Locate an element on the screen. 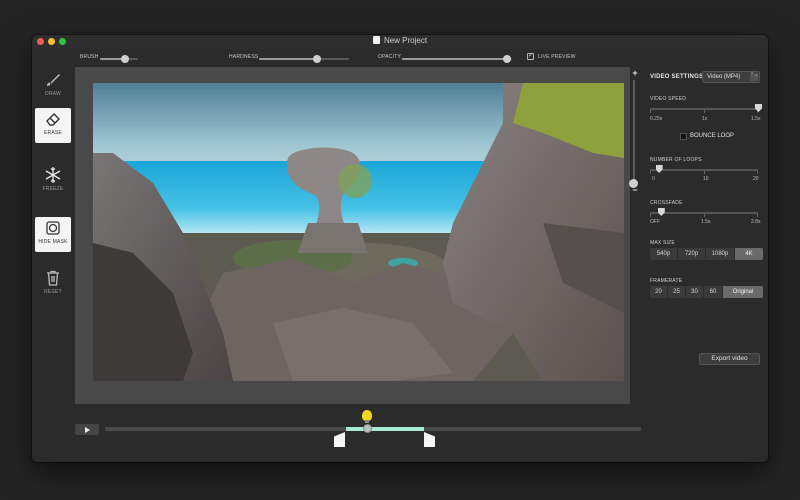 This screenshot has height=500, width=800. loop-end-handle is located at coordinates (429, 439).